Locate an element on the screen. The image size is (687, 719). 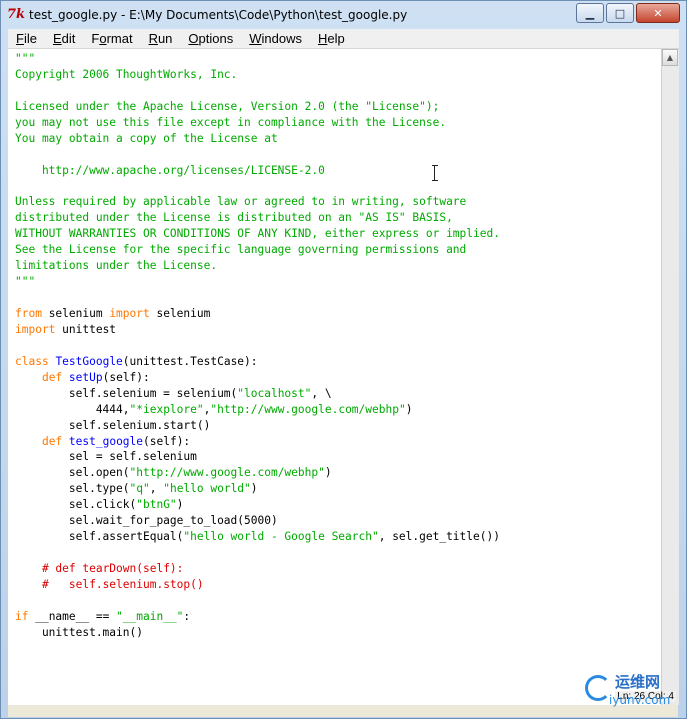
code-line: unittest.main() is located at coordinates (257, 633).